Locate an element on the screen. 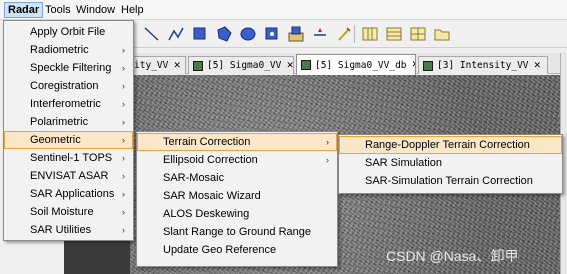 Image resolution: width=567 pixels, height=274 pixels. menu-item-label: Soil Moisture is located at coordinates (62, 212).